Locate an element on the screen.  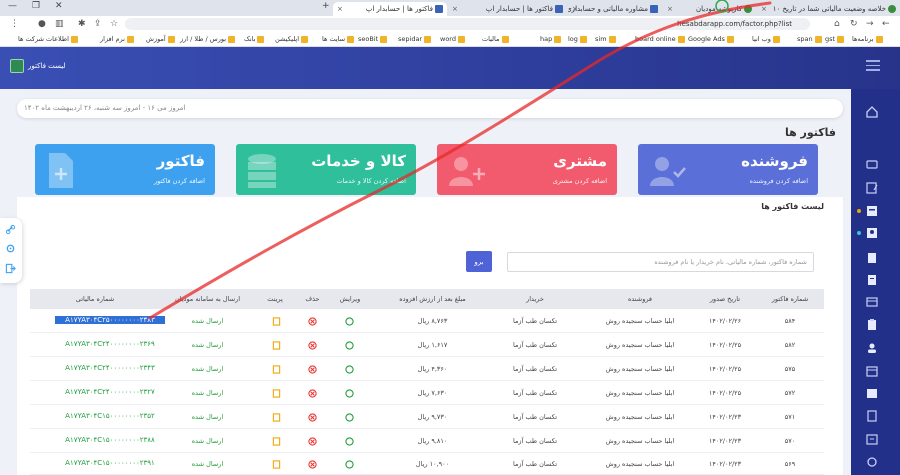
bookmark-item: span is located at coordinates (809, 39).